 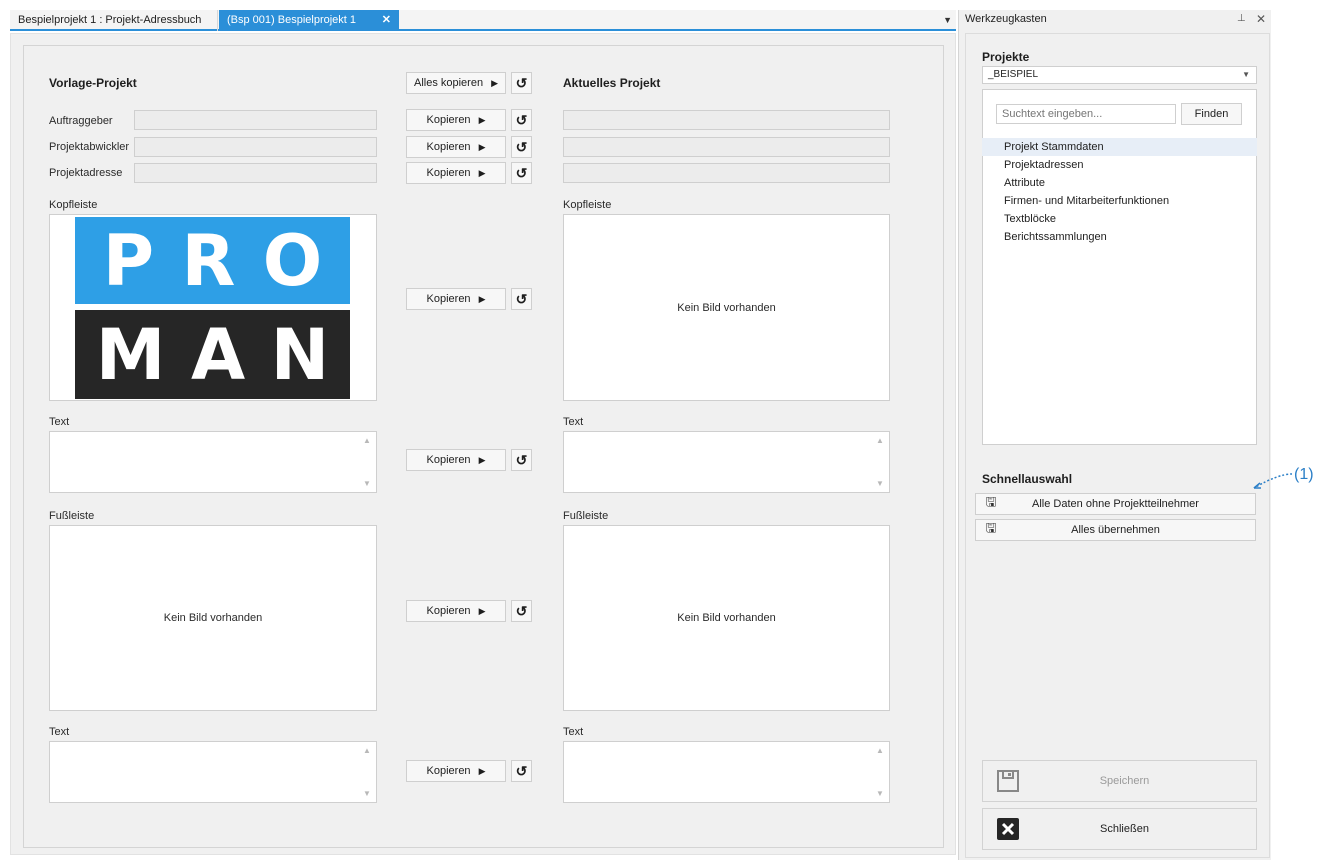 I want to click on finden-button: Finden, so click(x=1211, y=114).